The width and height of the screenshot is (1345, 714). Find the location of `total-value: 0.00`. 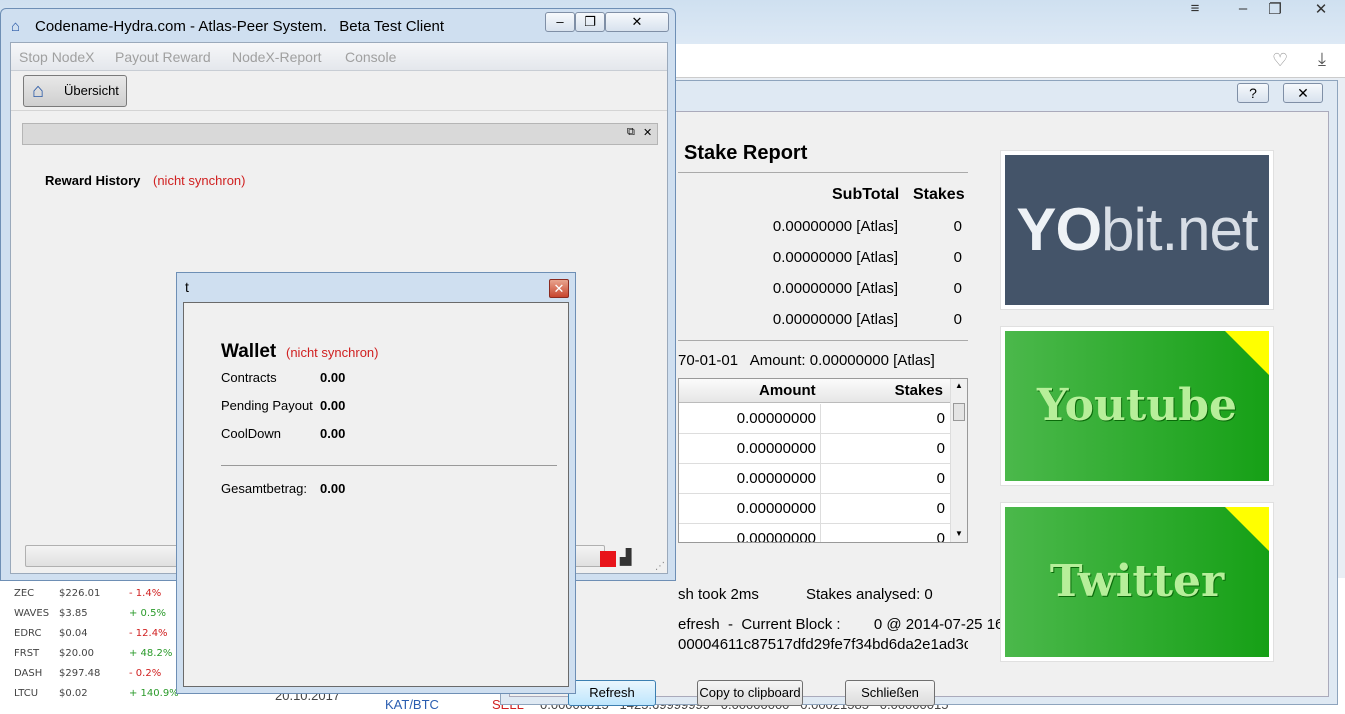

total-value: 0.00 is located at coordinates (333, 488).